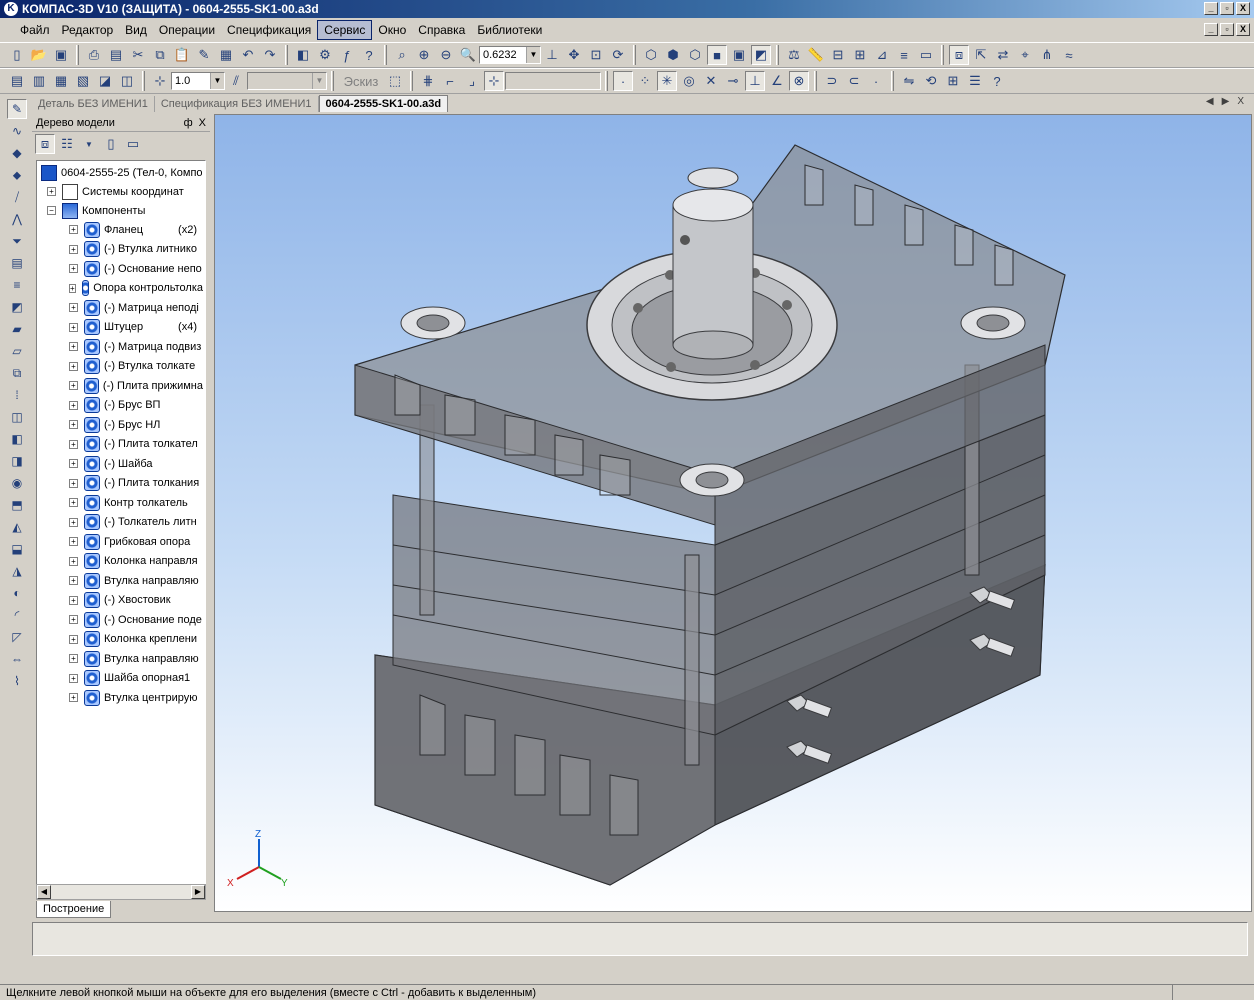  What do you see at coordinates (1243, 8) in the screenshot?
I see `close-button: X` at bounding box center [1243, 8].